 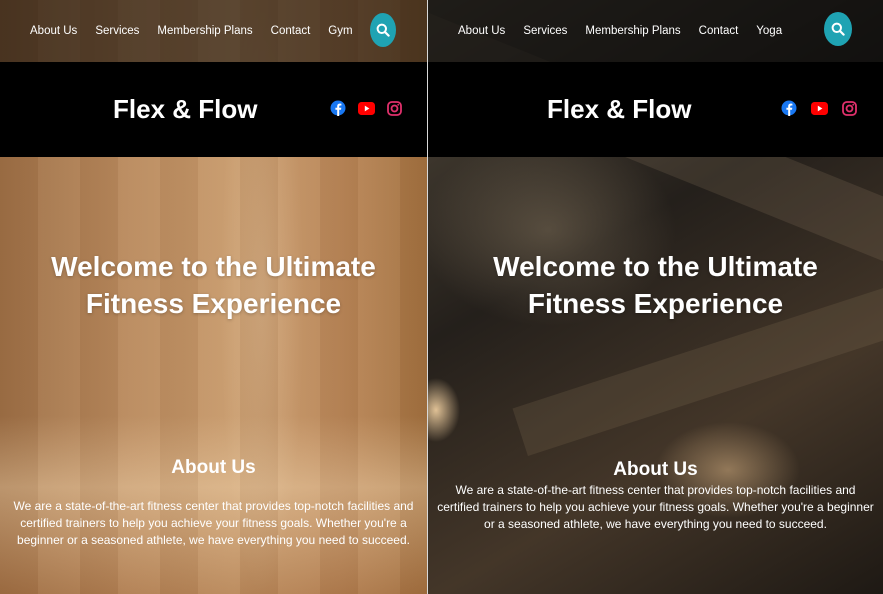 What do you see at coordinates (340, 31) in the screenshot?
I see `nav-link-gym: Gym` at bounding box center [340, 31].